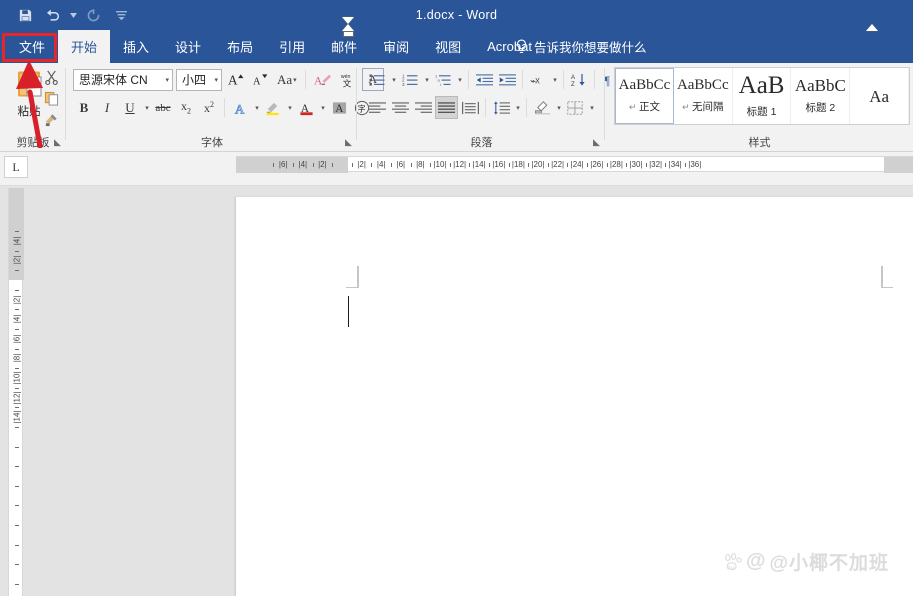  Describe the element at coordinates (256, 107) in the screenshot. I see `text-effects-dropdown: ▾` at that location.